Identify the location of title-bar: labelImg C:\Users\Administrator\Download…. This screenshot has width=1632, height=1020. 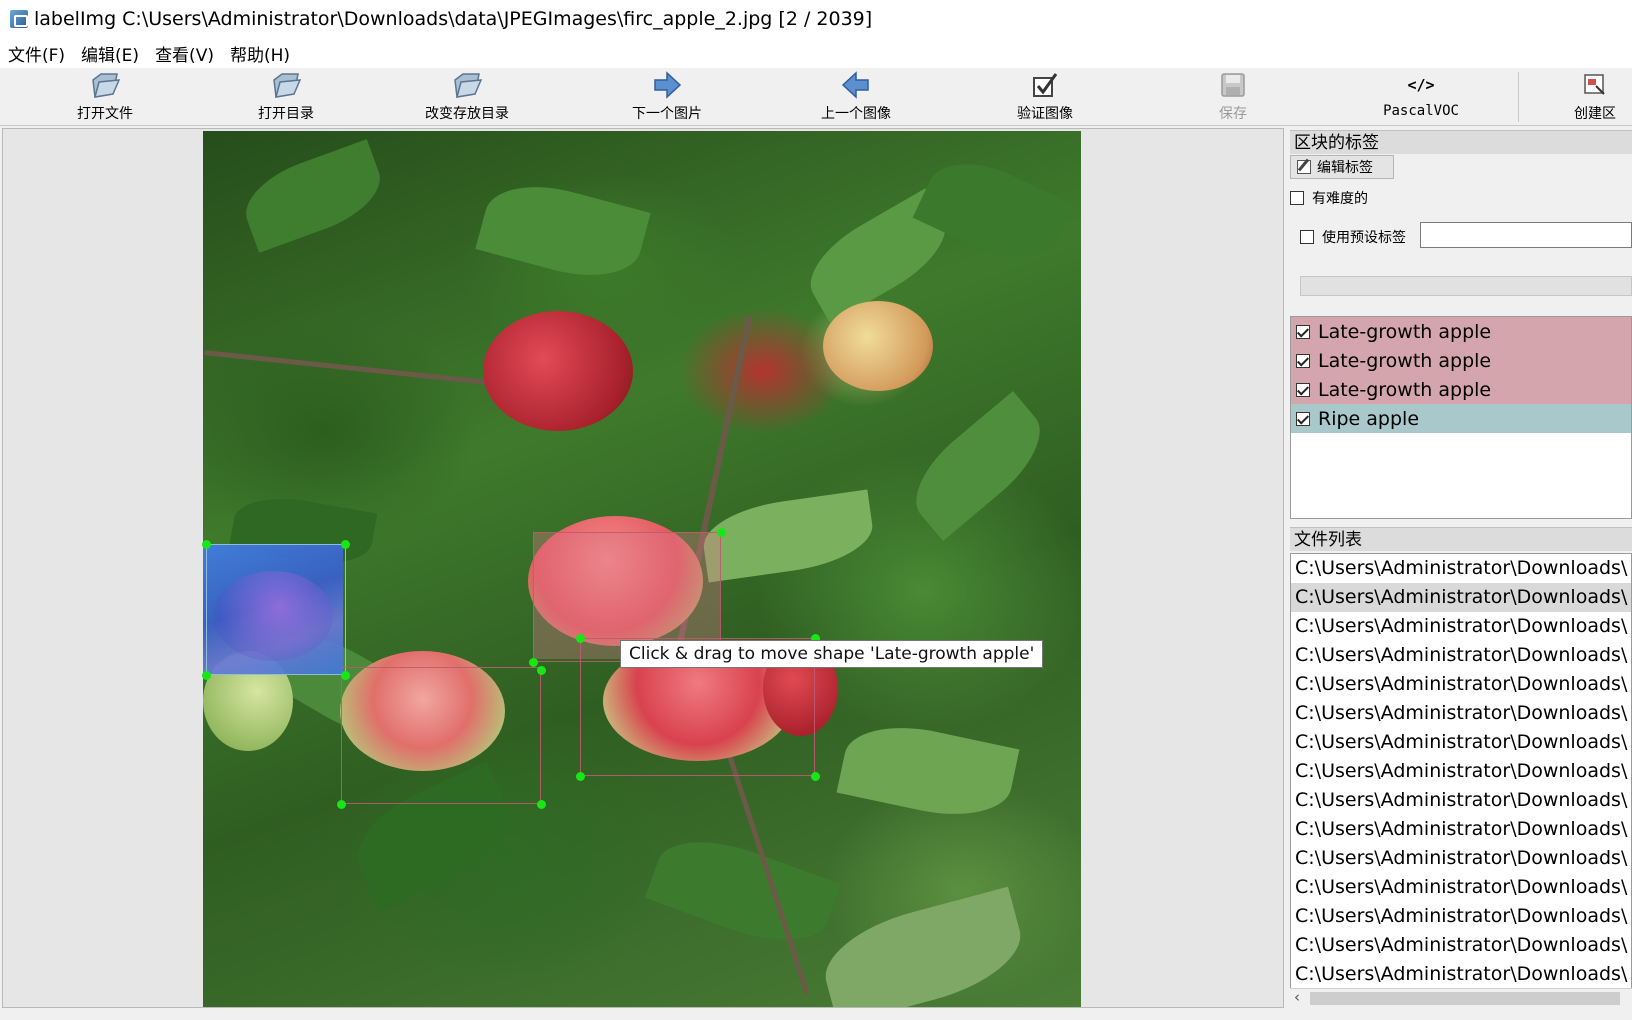
(816, 19).